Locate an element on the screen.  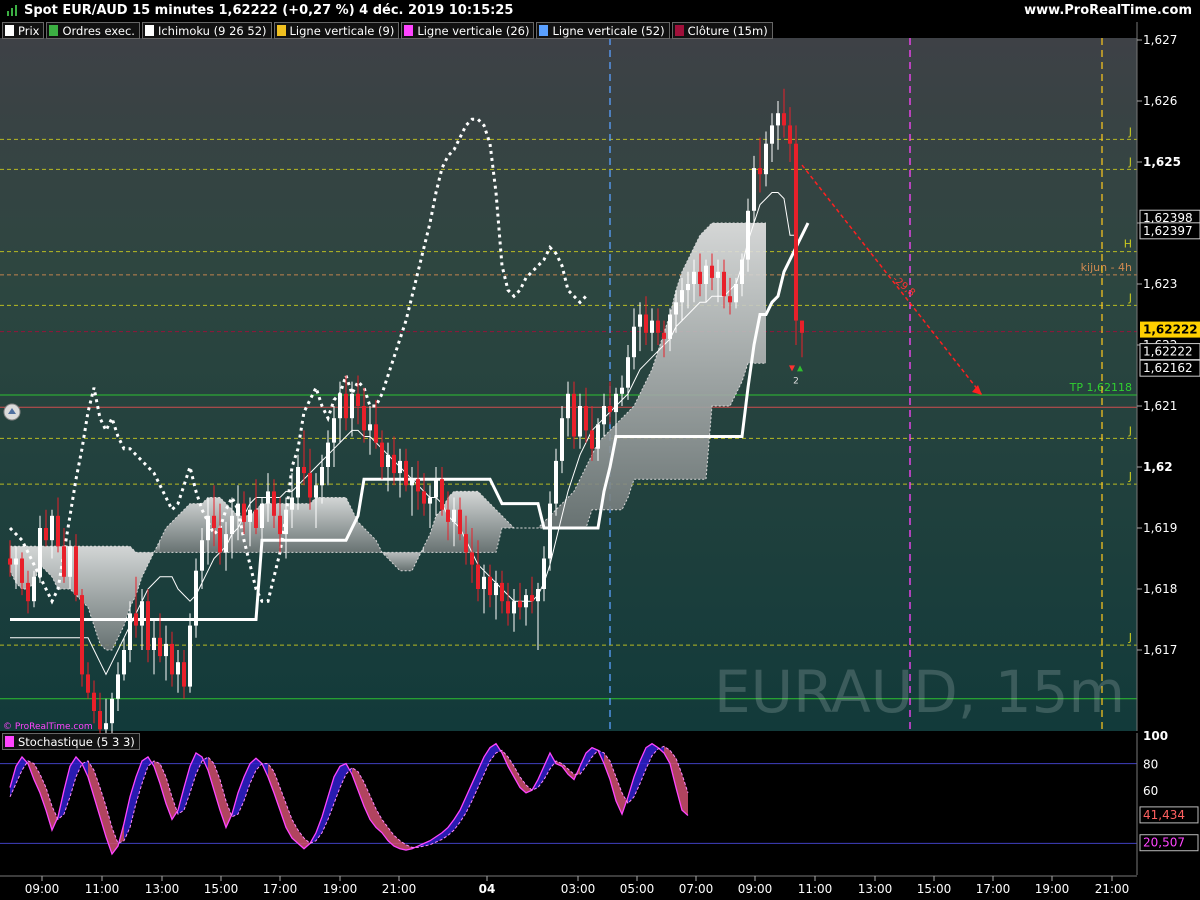
stochastic-legend: Stochastique (5 3 3) is located at coordinates (71, 741).